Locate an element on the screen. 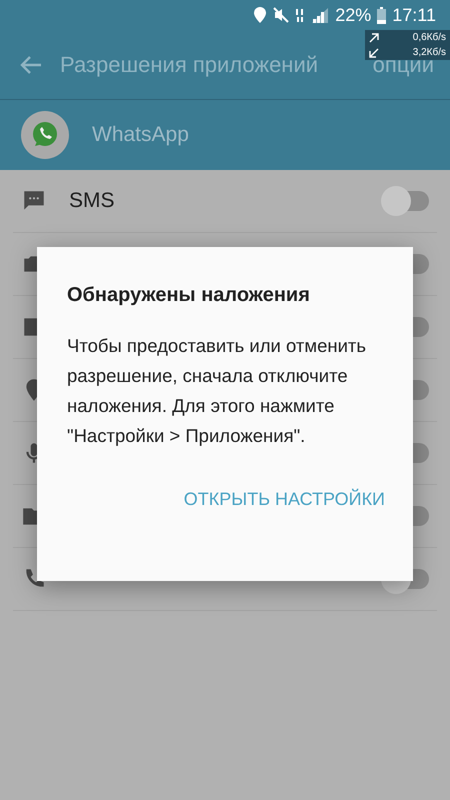 This screenshot has width=450, height=800. signal-icon is located at coordinates (320, 15).